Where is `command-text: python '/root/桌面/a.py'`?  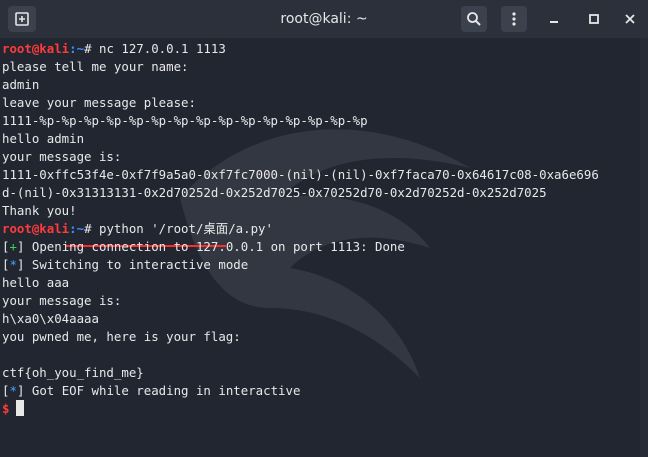 command-text: python '/root/桌面/a.py' is located at coordinates (185, 228).